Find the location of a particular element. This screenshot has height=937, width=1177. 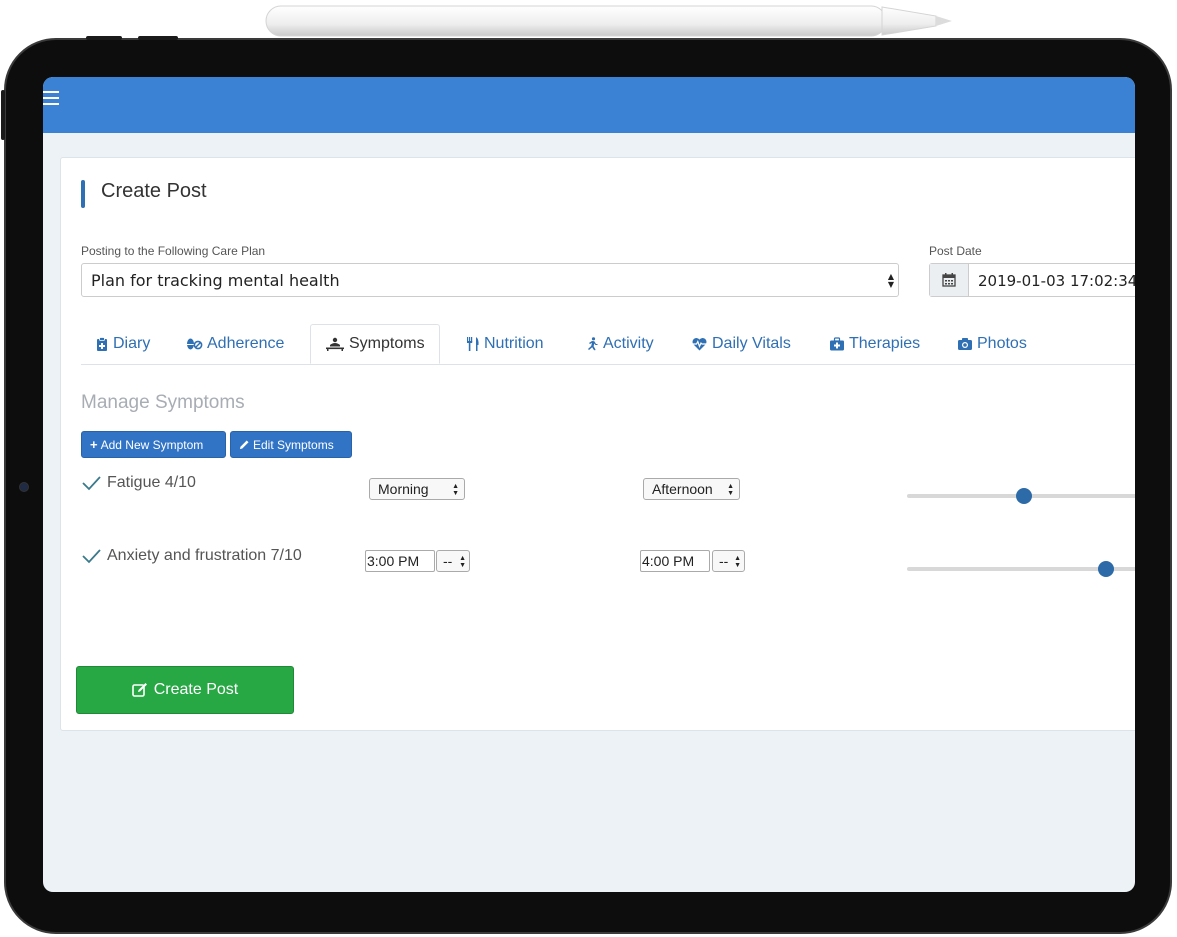

medkit-icon is located at coordinates (837, 344).